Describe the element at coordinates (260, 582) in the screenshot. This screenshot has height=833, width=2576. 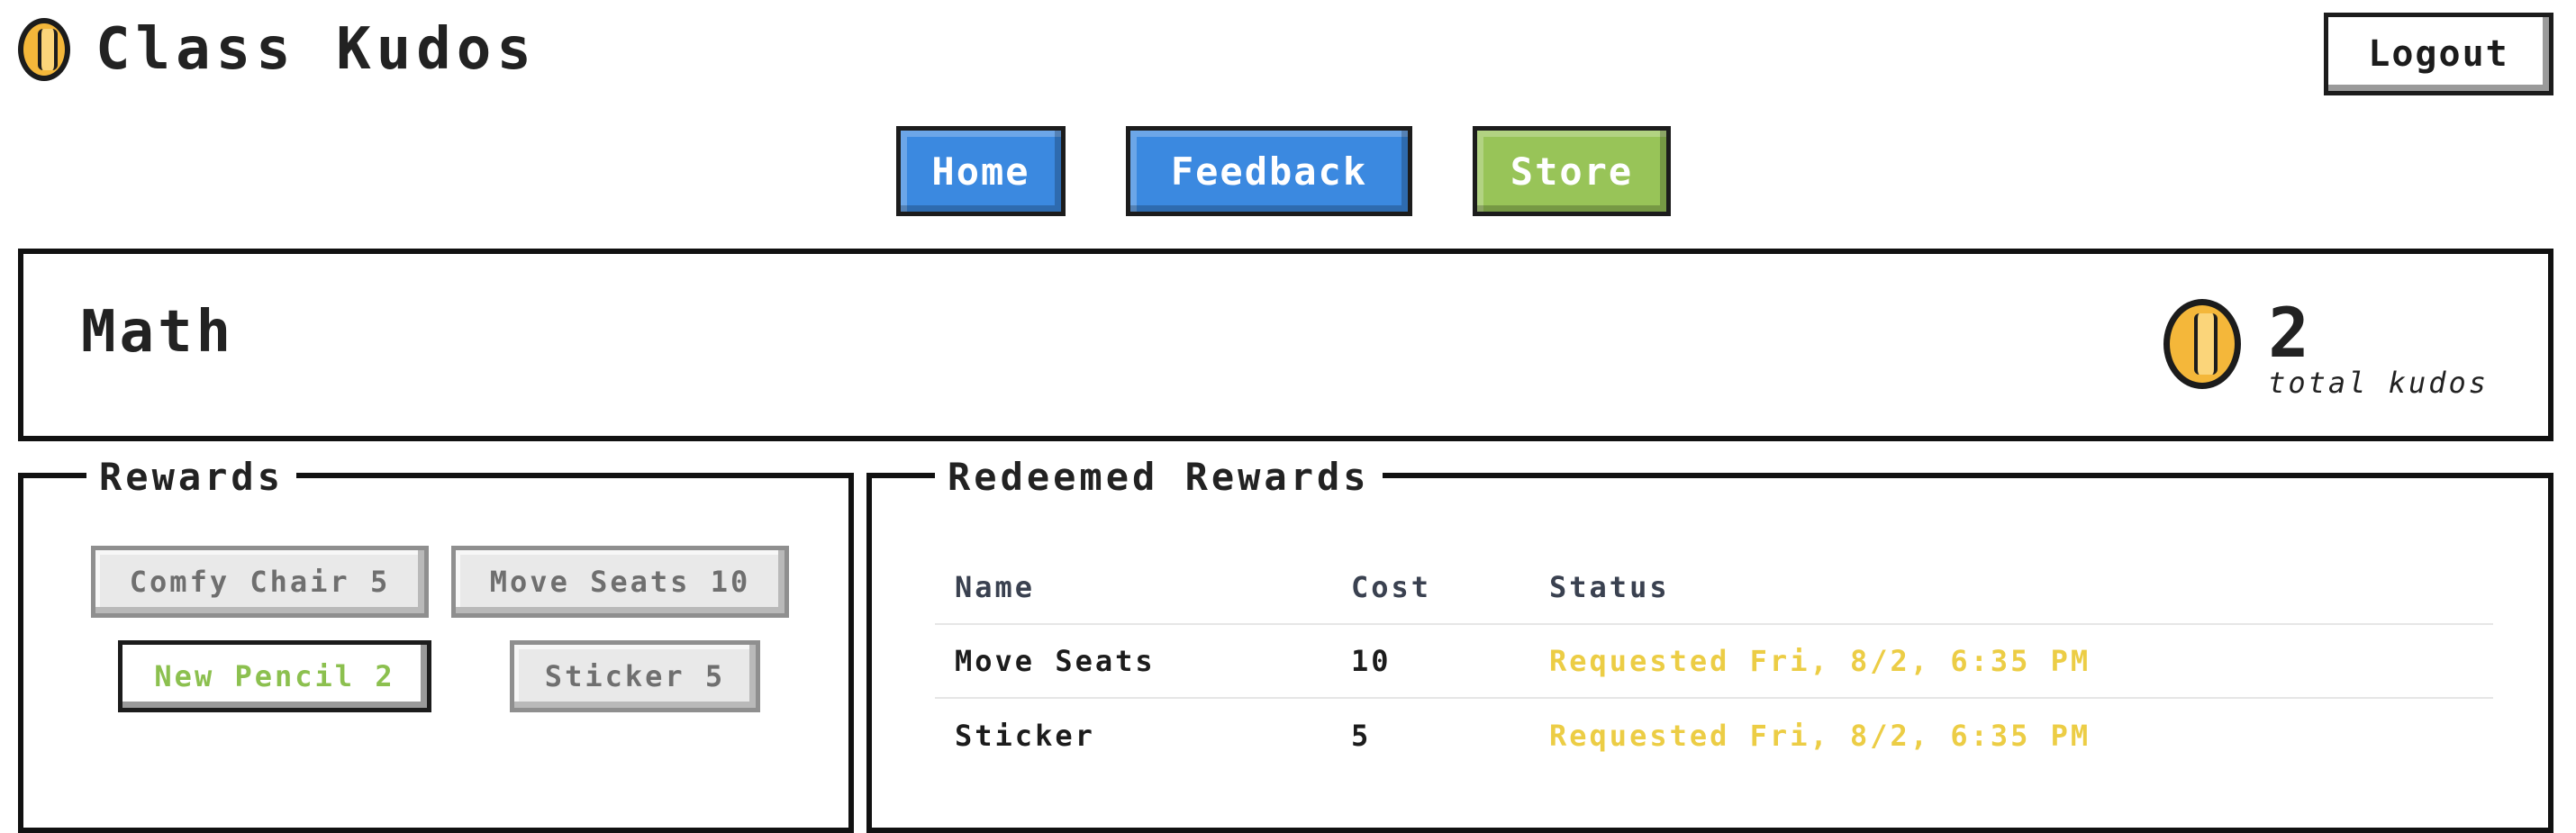
I see `reward-comfy-chair-button: Comfy Chair 5` at that location.